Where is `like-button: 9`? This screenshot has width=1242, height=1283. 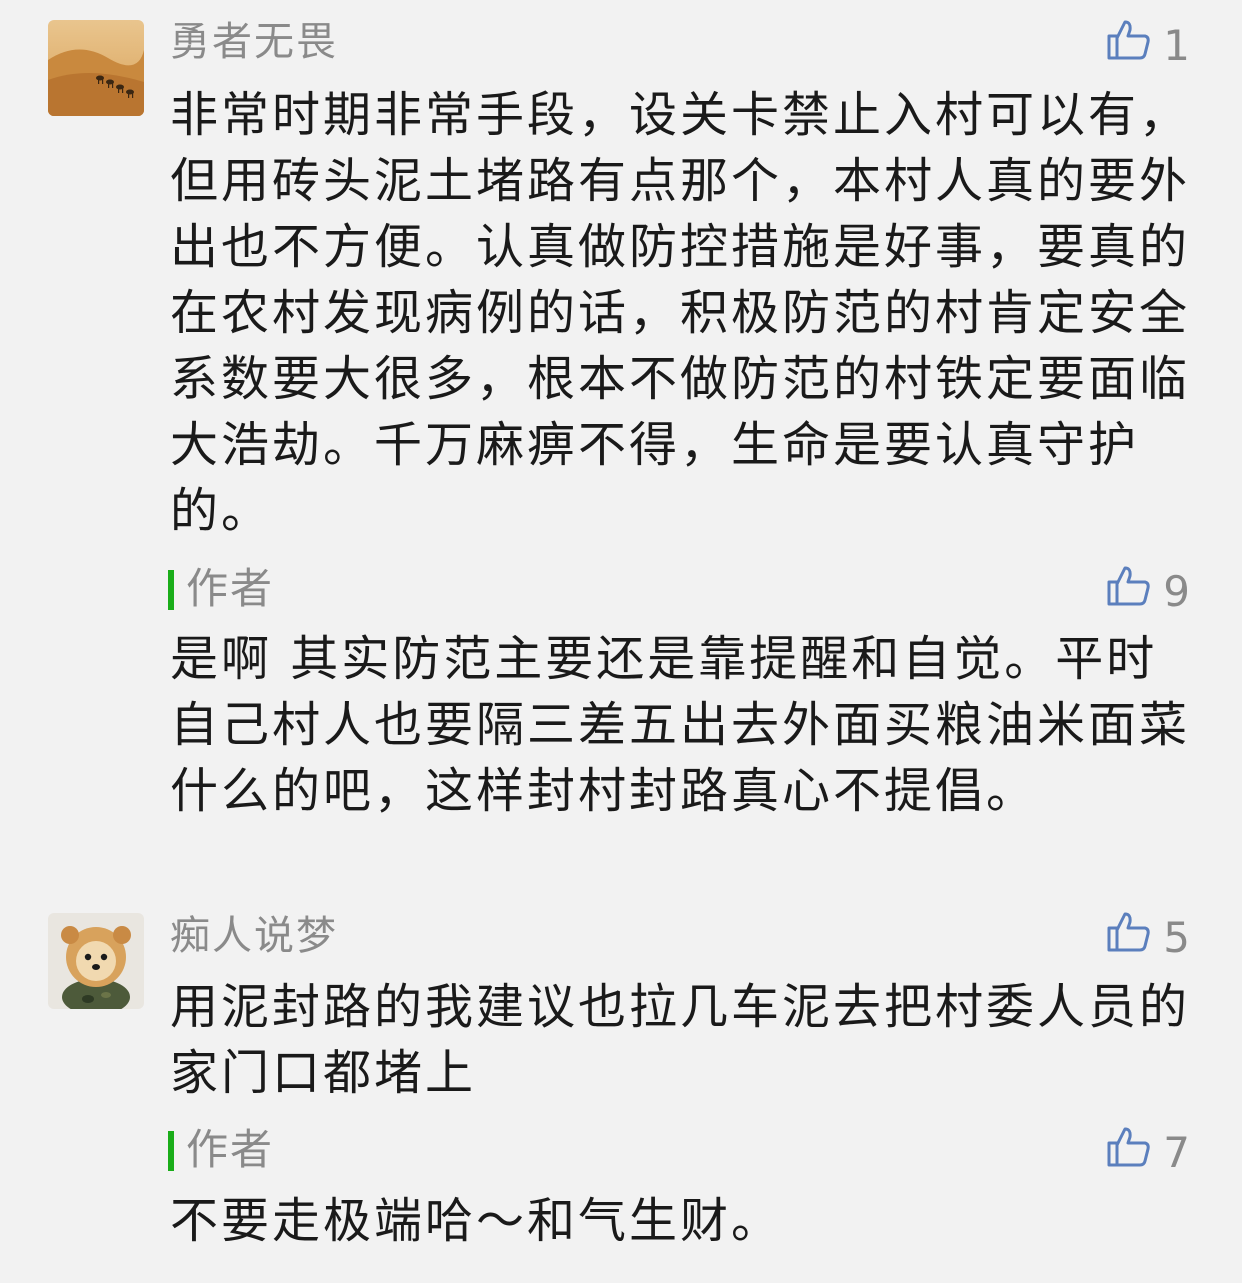 like-button: 9 is located at coordinates (1147, 591).